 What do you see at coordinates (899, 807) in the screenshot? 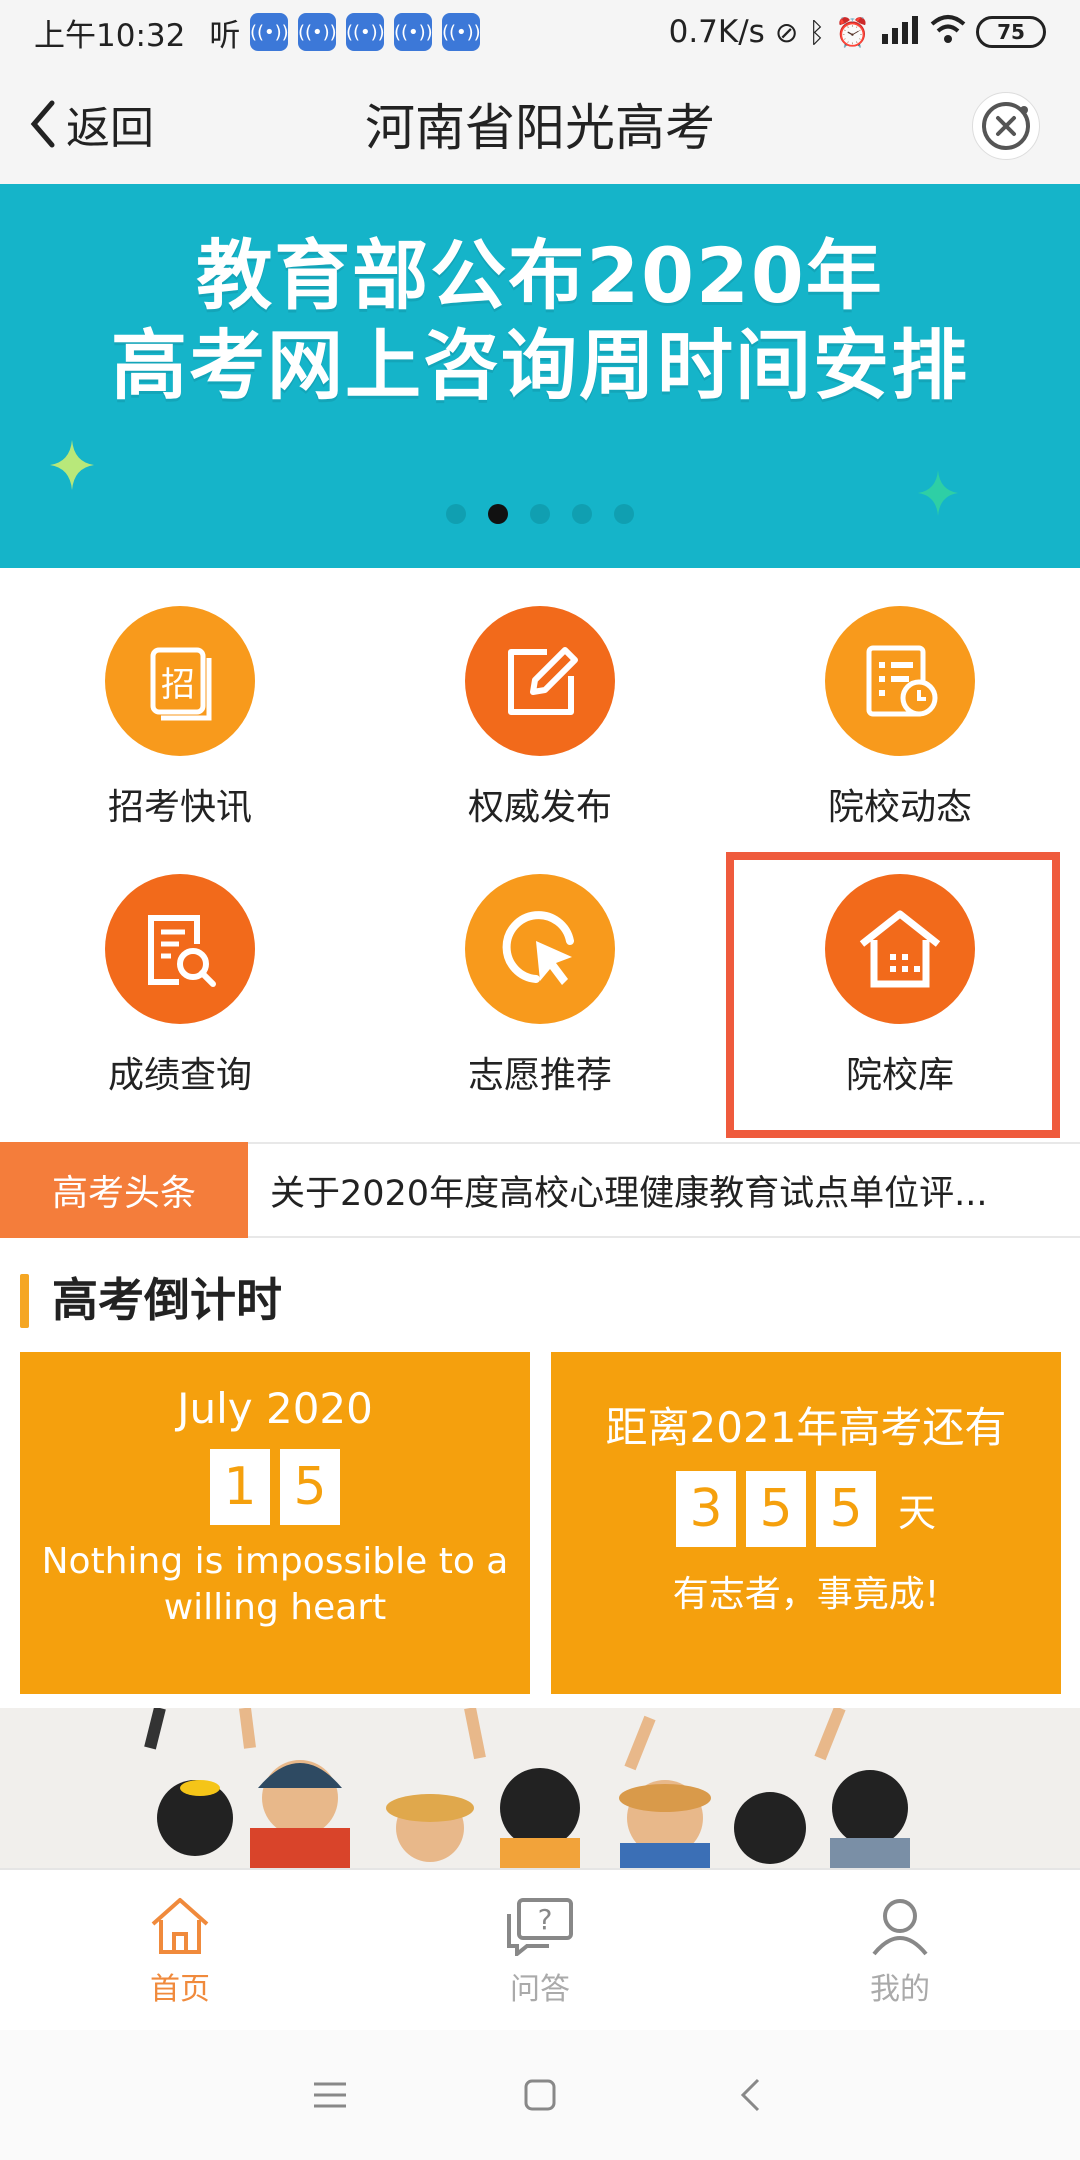
I see `grid-label: 院校动态` at bounding box center [899, 807].